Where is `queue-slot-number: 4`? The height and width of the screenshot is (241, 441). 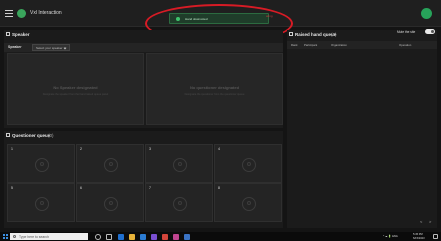
queue-slot-number: 4 is located at coordinates (219, 149).